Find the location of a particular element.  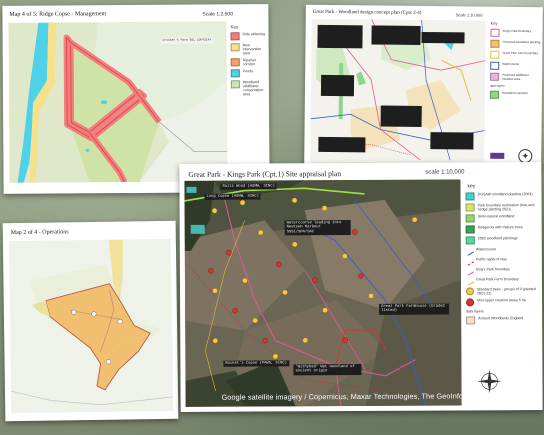

map-label-buckets-copse: Bucket's Copse (PAWS, SINC) is located at coordinates (256, 364).